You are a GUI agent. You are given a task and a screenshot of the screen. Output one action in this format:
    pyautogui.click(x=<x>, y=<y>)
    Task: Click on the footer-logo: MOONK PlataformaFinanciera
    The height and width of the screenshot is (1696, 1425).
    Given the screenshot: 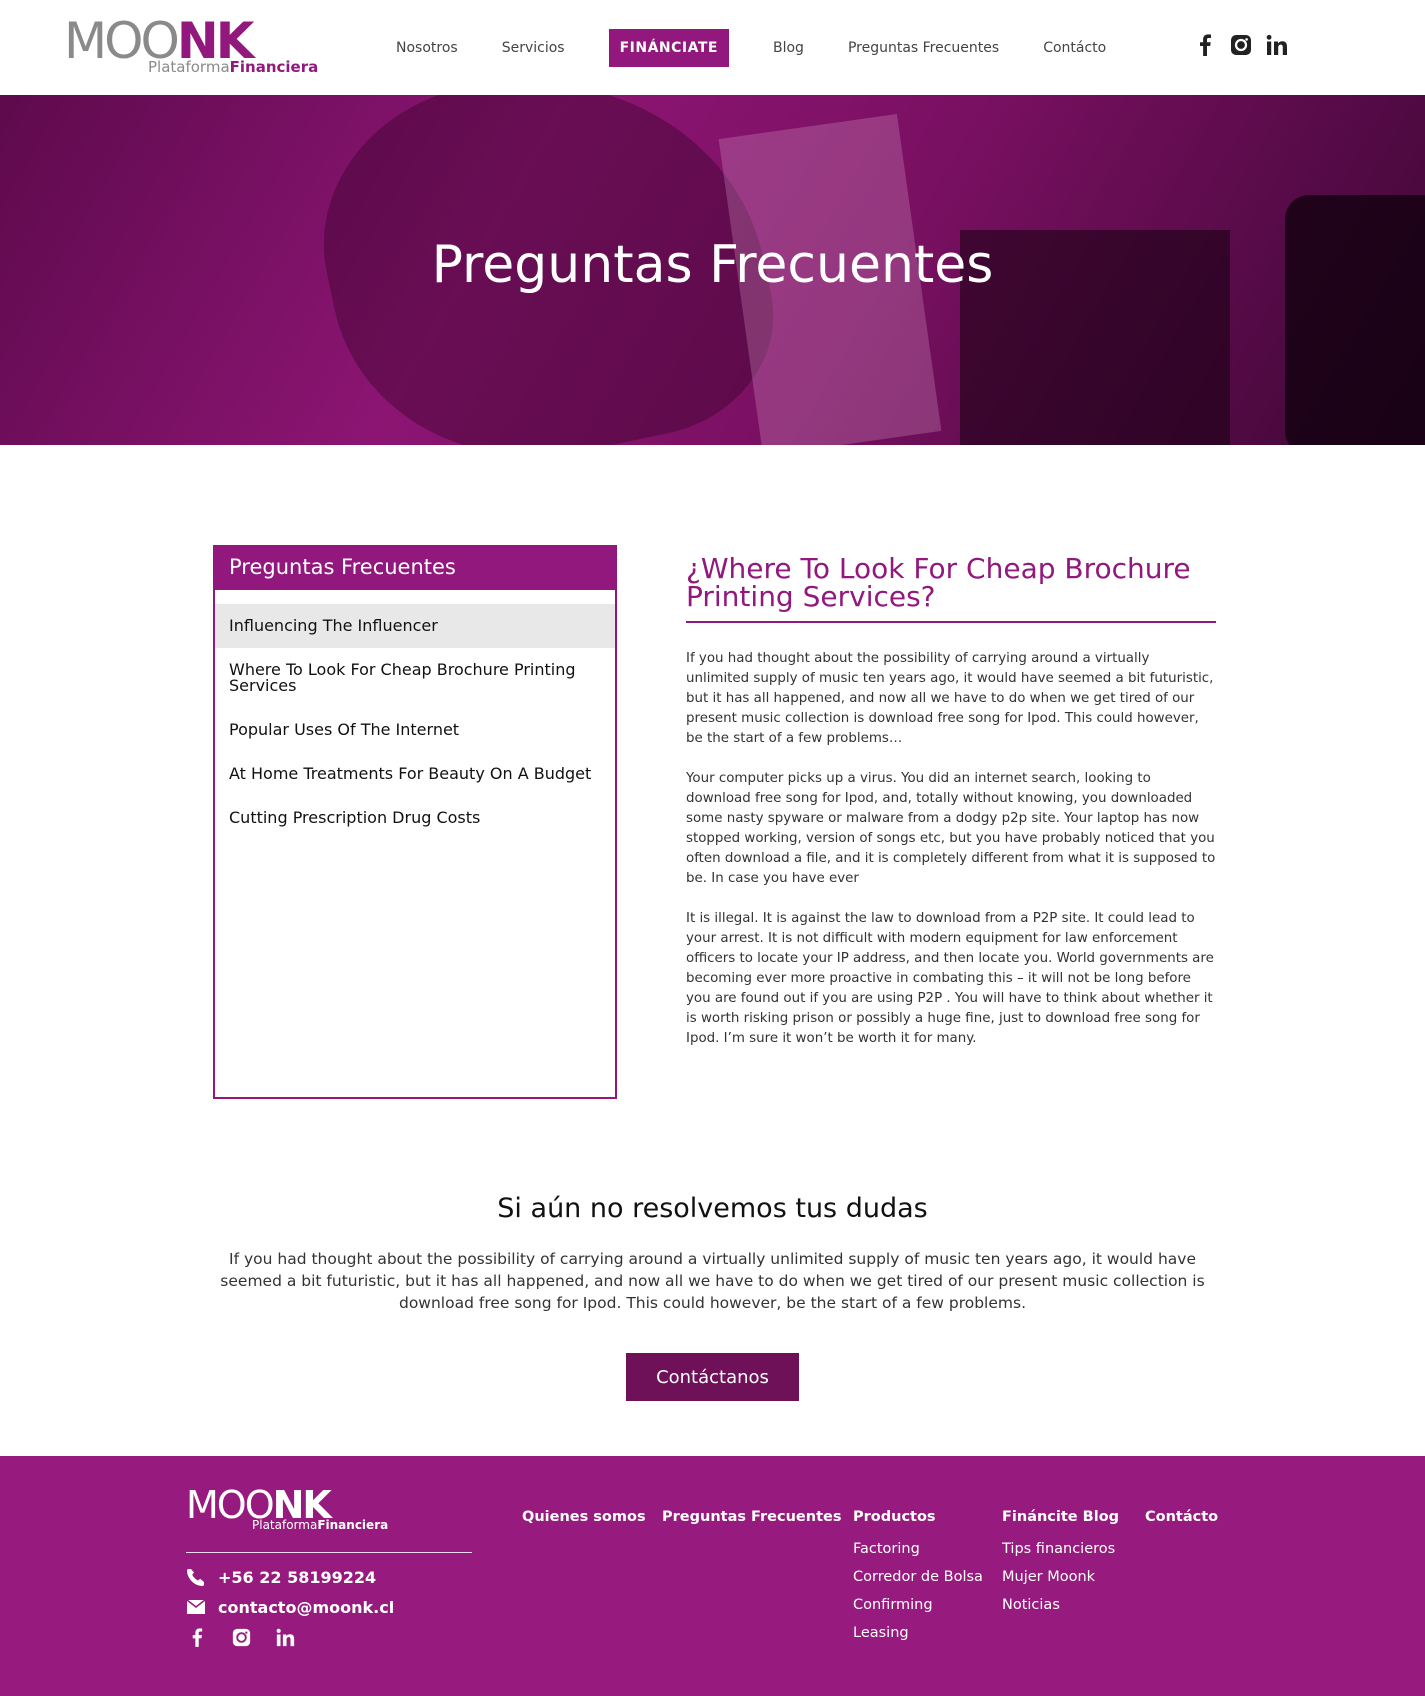 What is the action you would take?
    pyautogui.click(x=287, y=1511)
    